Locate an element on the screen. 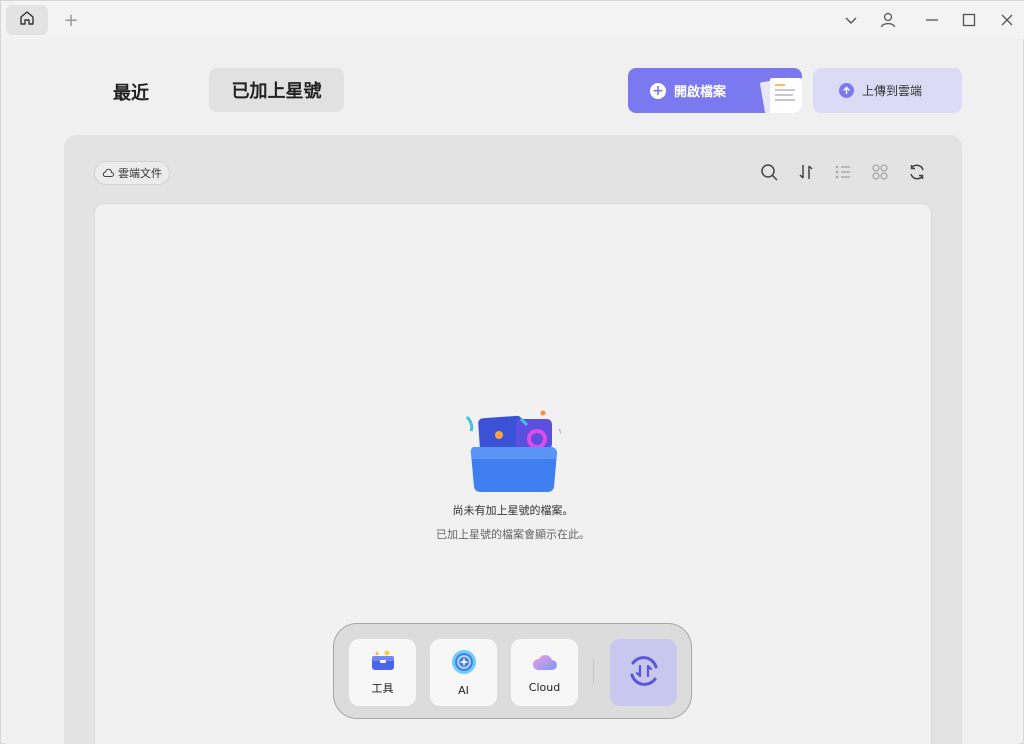  empty-state-subtitle: 已加上星號的檔案會顯示在此。 is located at coordinates (513, 534).